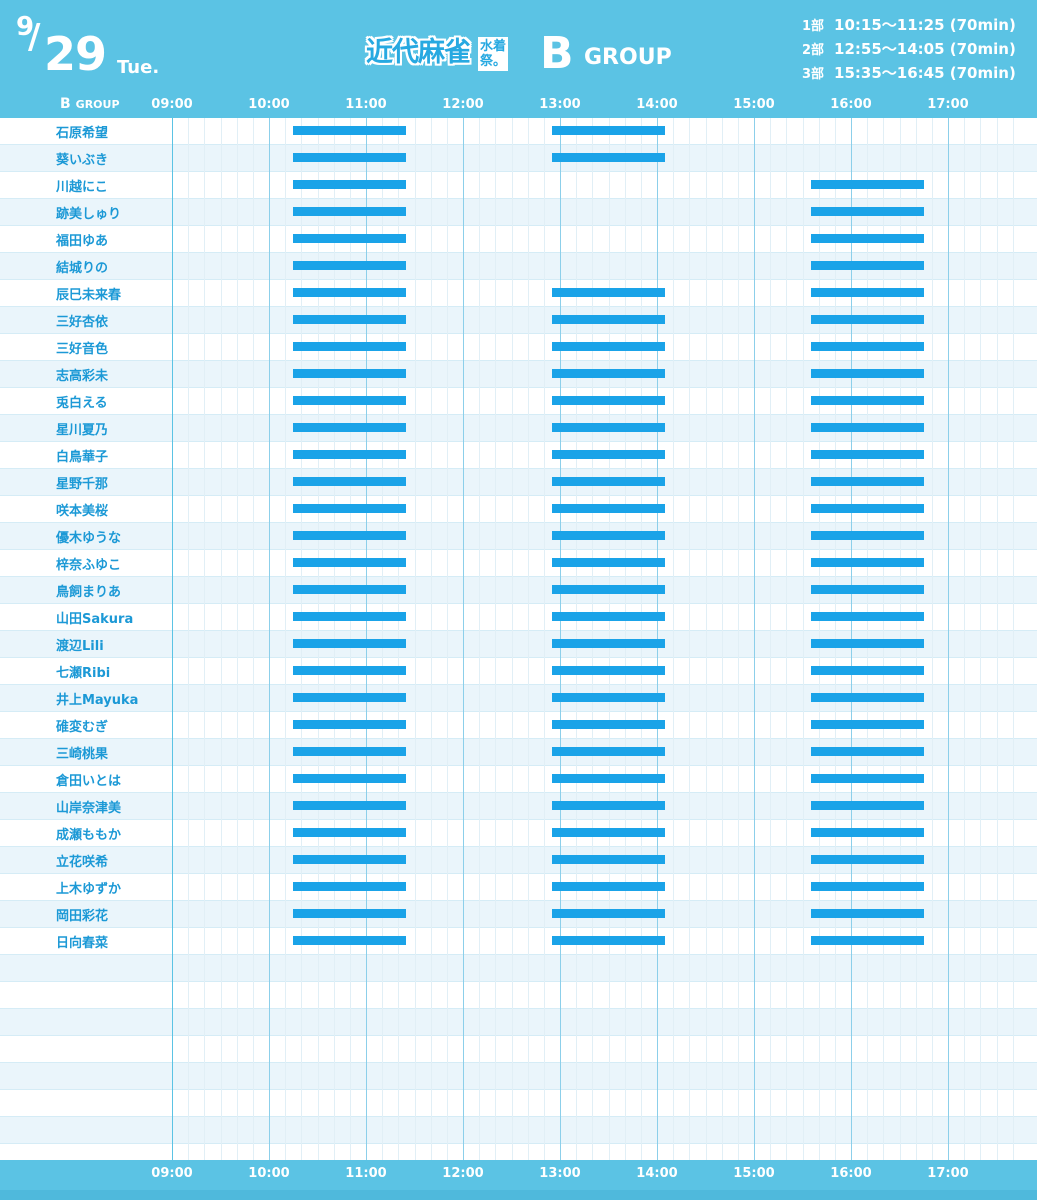 The image size is (1037, 1200). I want to click on table-row: 石原希望, so click(518, 131).